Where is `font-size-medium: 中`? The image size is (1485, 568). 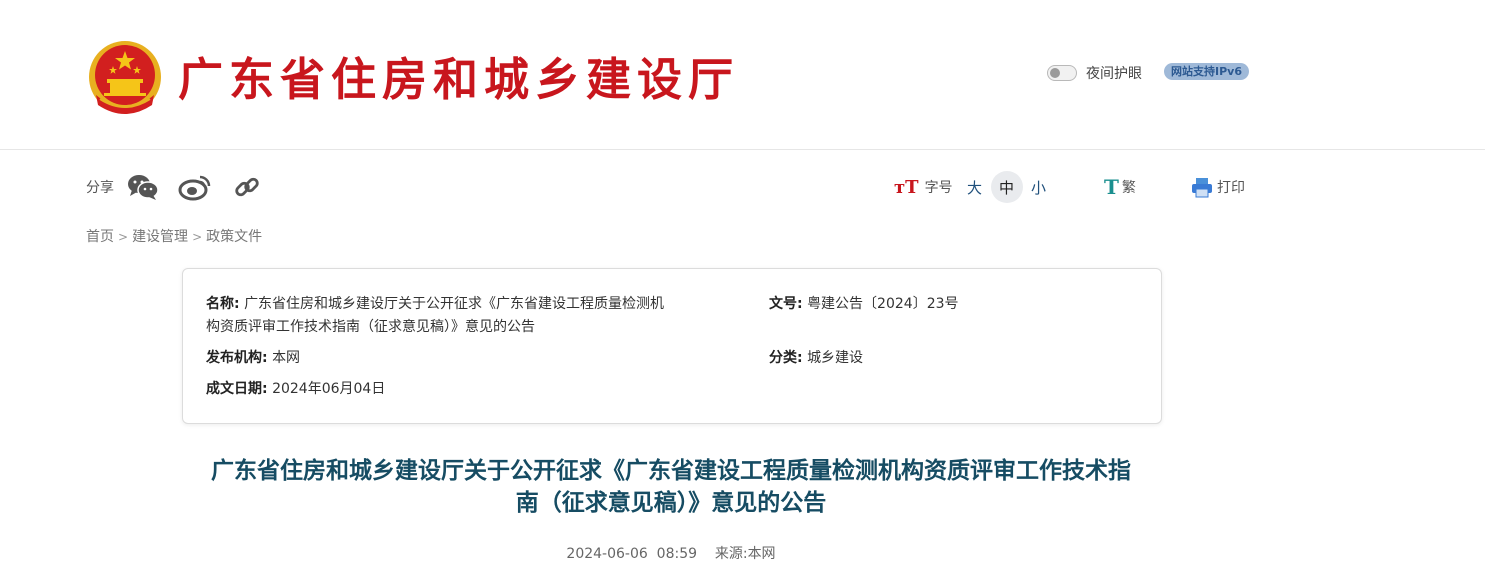
font-size-medium: 中 is located at coordinates (1006, 187).